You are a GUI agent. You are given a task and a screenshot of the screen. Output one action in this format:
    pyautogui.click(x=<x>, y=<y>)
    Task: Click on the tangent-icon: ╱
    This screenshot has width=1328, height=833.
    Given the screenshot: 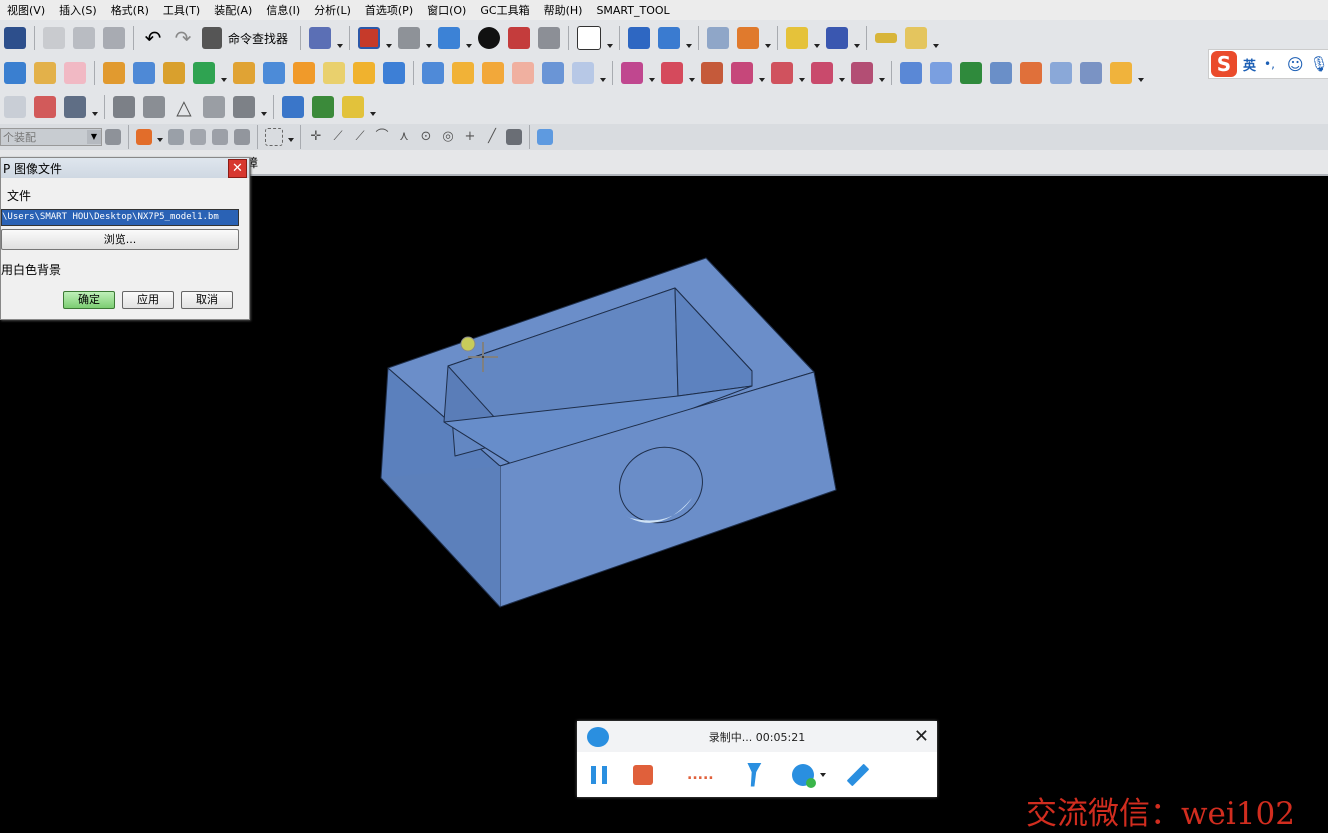 What is the action you would take?
    pyautogui.click(x=492, y=137)
    